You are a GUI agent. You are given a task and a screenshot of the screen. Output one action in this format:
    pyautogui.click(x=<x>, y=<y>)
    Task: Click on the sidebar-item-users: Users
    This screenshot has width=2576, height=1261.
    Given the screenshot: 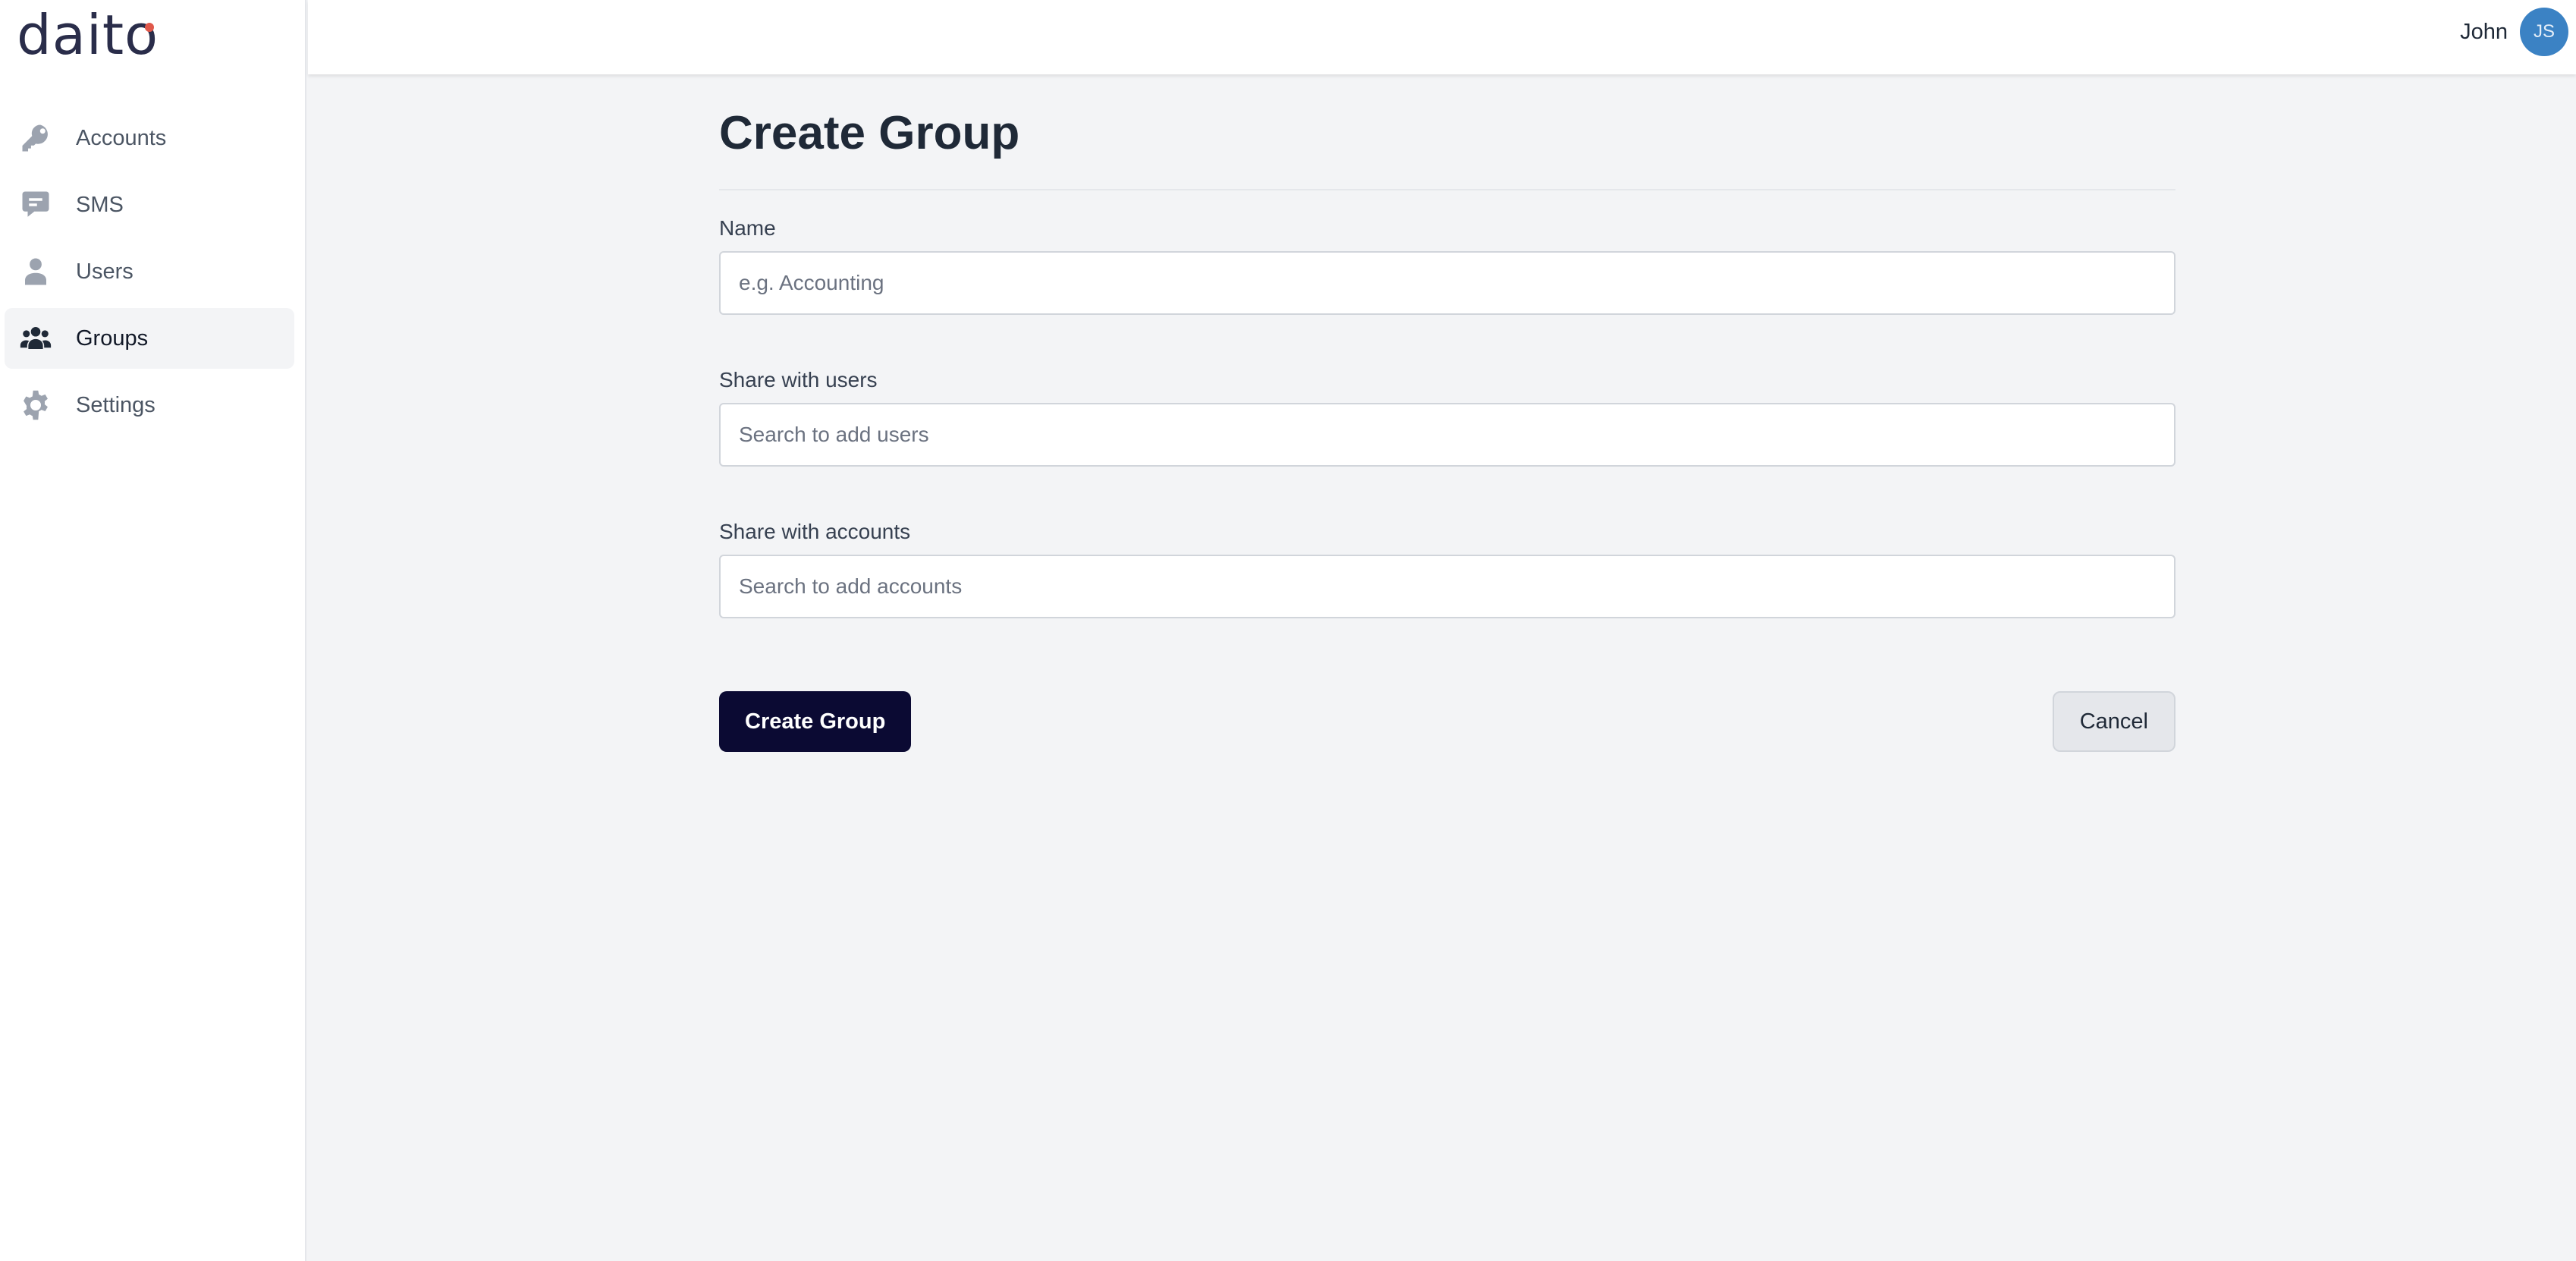 What is the action you would take?
    pyautogui.click(x=149, y=271)
    